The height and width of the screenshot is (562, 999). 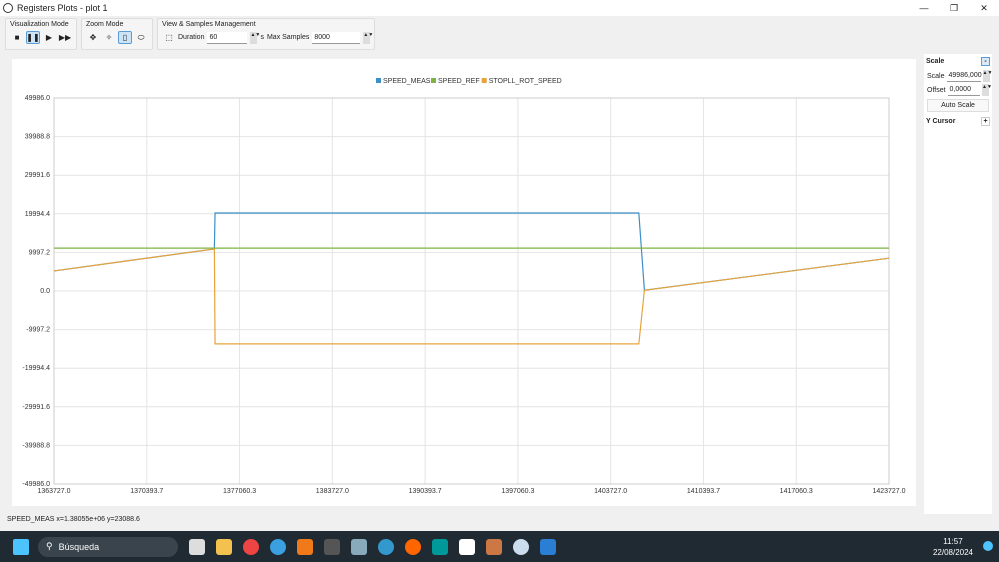 I want to click on app-logo-icon, so click(x=8, y=8).